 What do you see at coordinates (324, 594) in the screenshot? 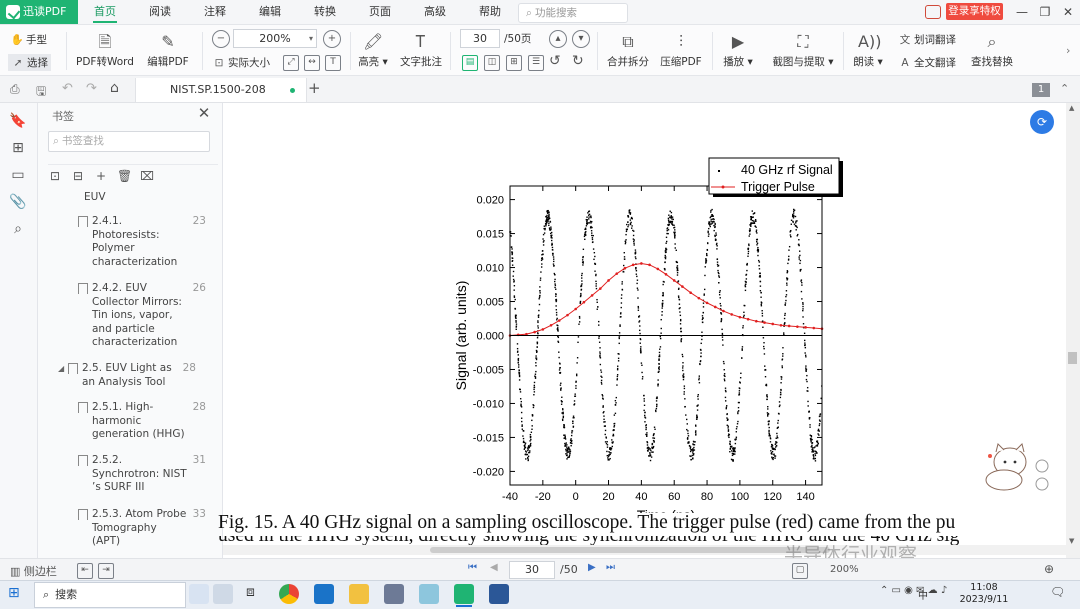
I see `mail-icon` at bounding box center [324, 594].